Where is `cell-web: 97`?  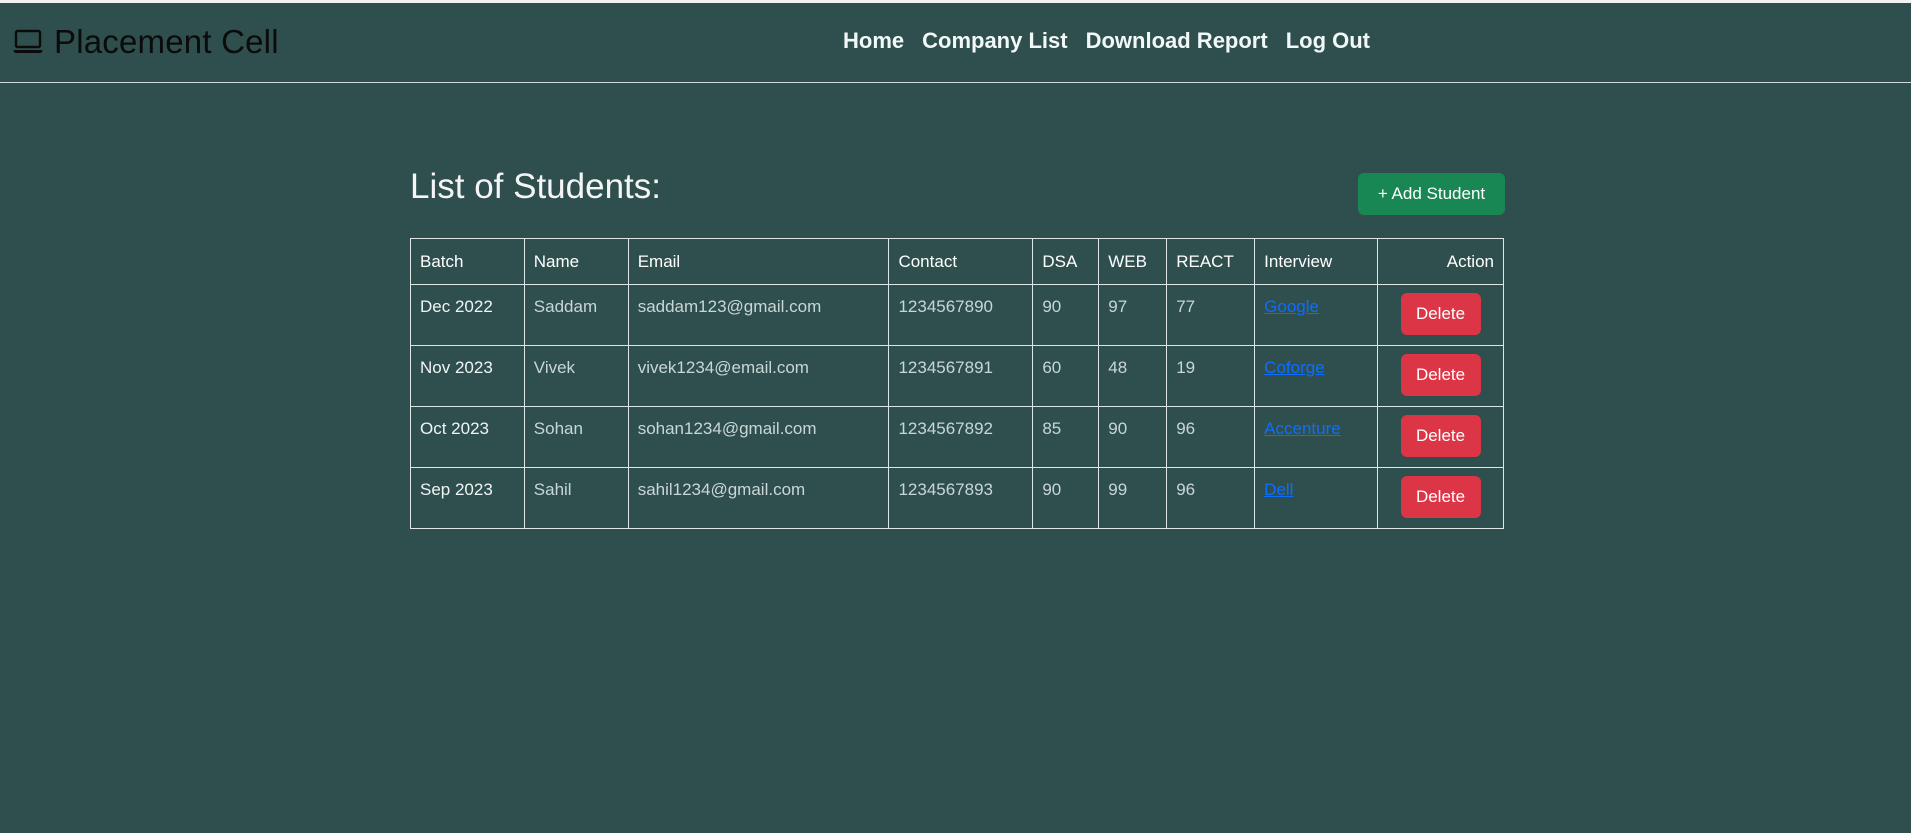 cell-web: 97 is located at coordinates (1133, 315).